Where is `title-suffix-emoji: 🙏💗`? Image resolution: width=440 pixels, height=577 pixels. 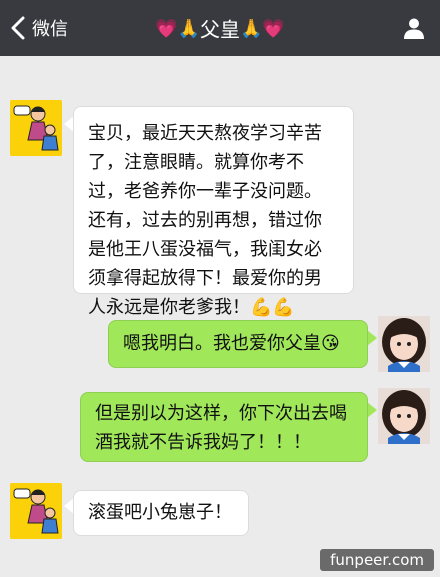
title-suffix-emoji: 🙏💗 is located at coordinates (262, 29).